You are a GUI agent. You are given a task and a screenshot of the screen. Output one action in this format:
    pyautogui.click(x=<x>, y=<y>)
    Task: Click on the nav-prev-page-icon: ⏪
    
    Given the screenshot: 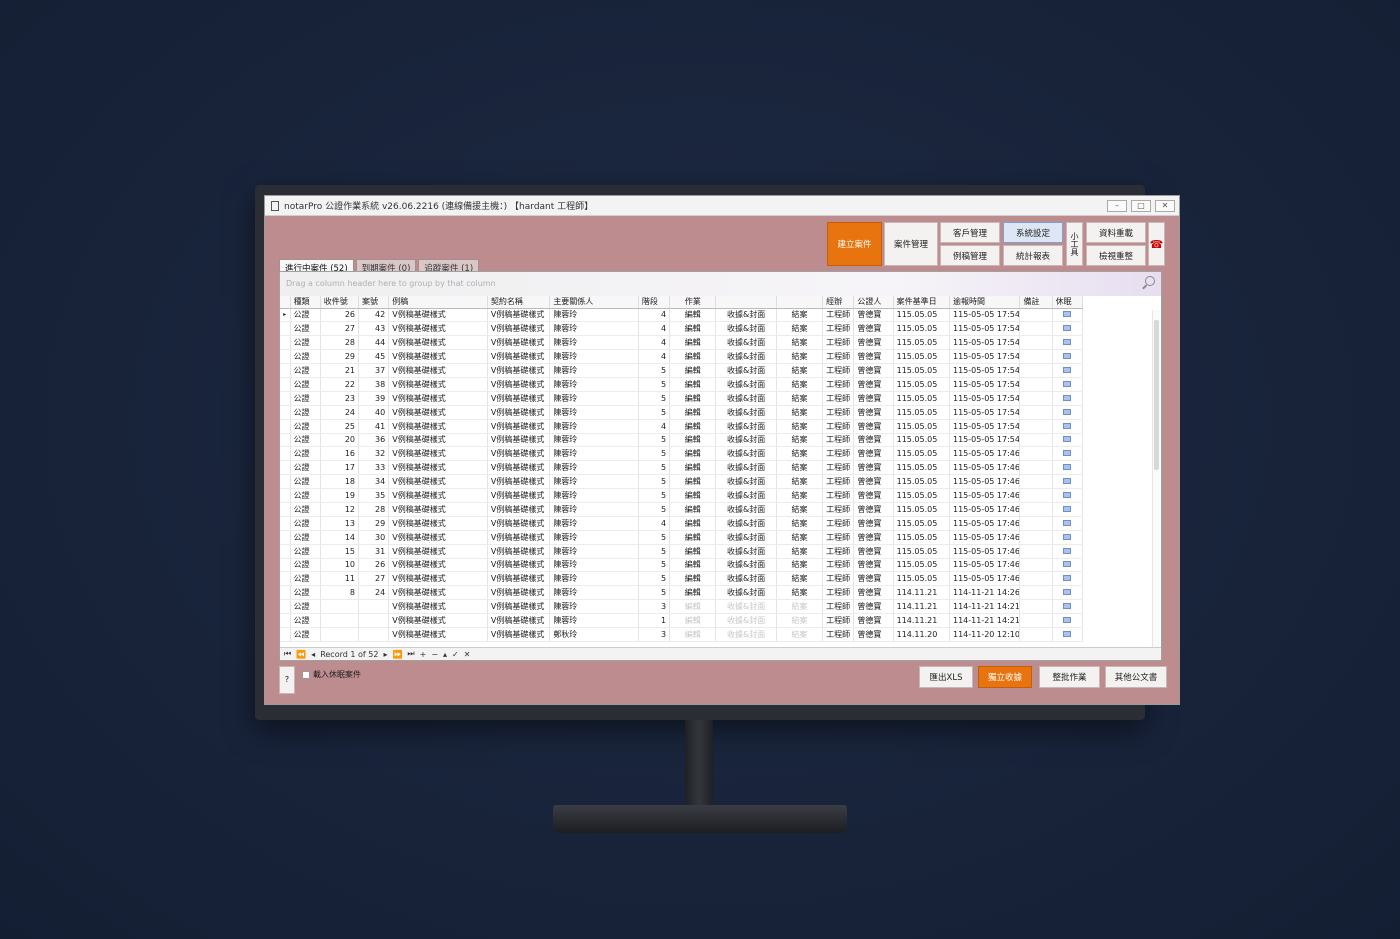 What is the action you would take?
    pyautogui.click(x=301, y=654)
    